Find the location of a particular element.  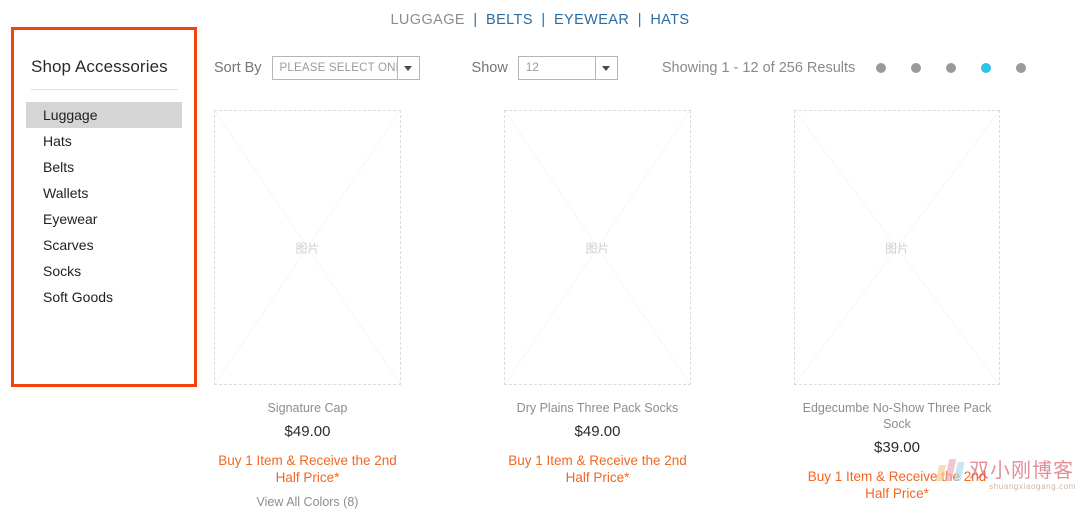

sidebar-item-soft-goods: Soft Goods is located at coordinates (104, 297).